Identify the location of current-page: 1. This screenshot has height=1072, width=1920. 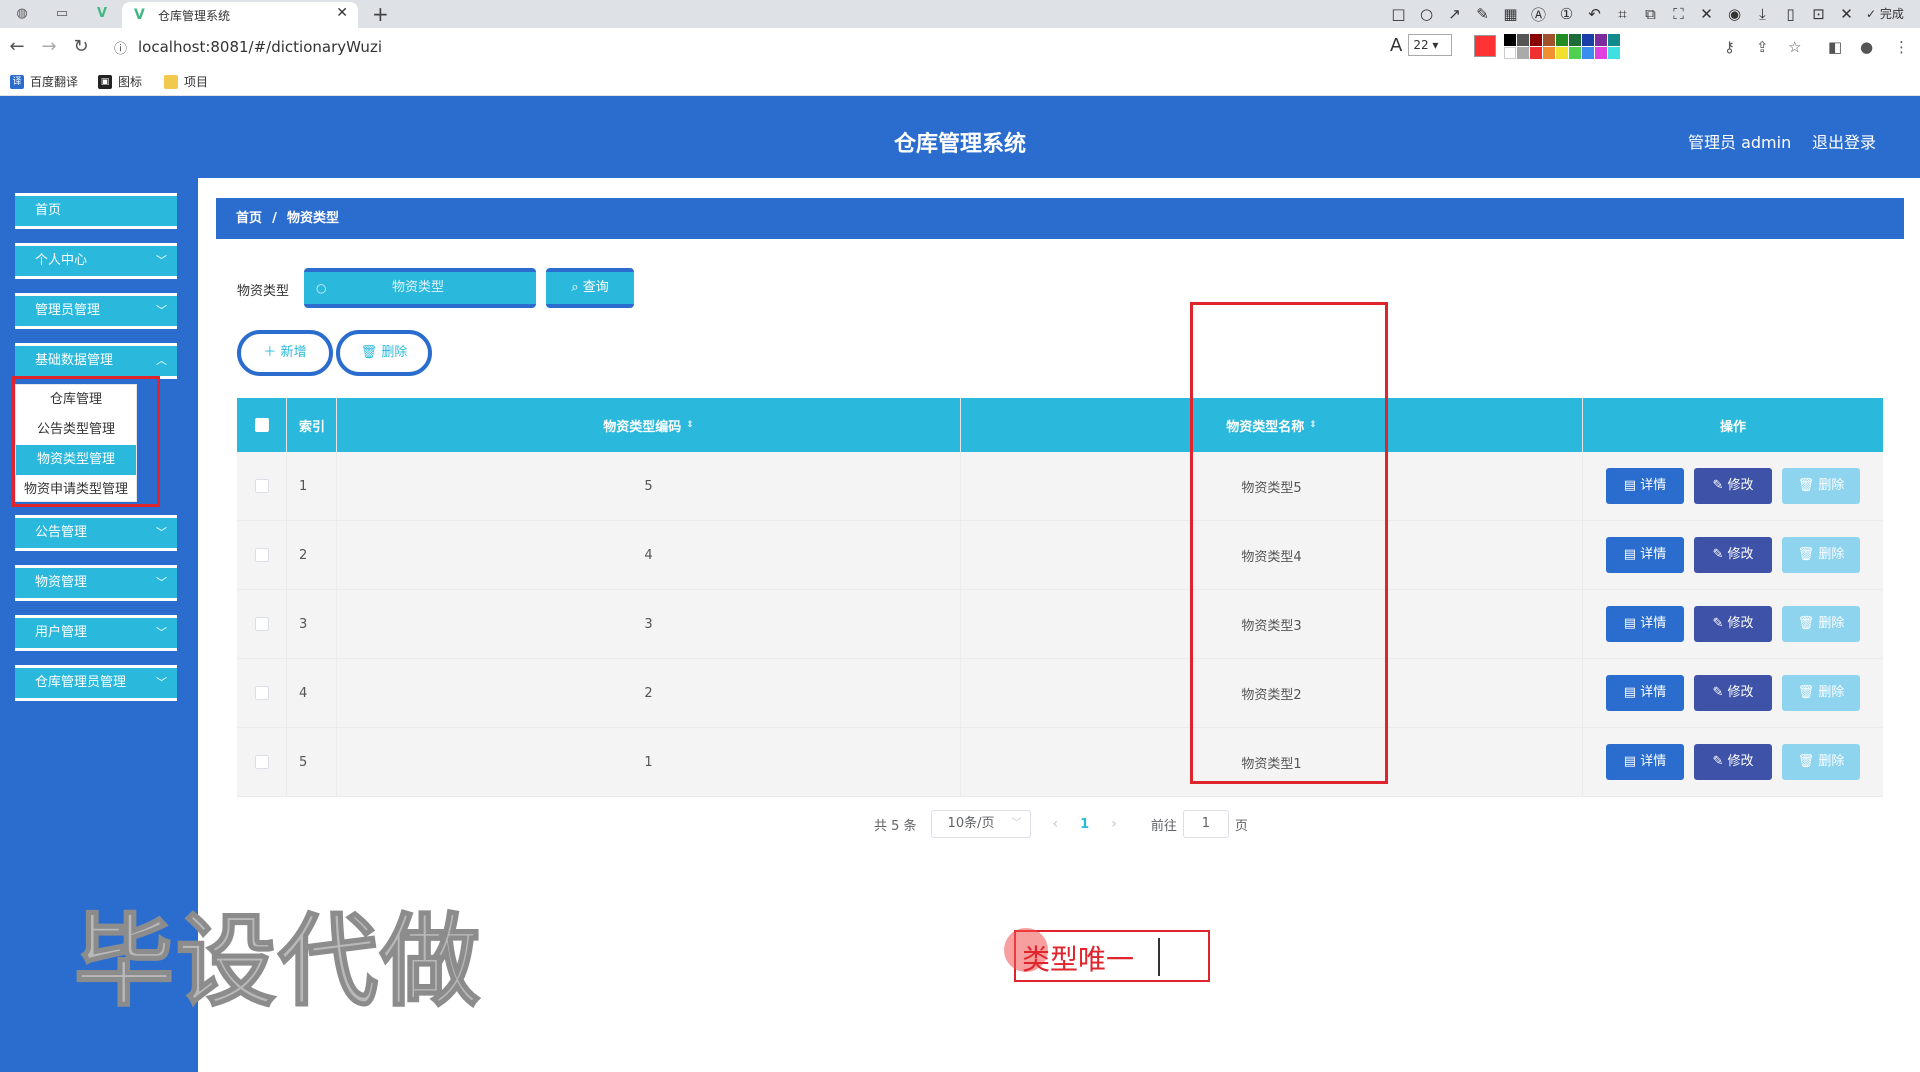
(1084, 824).